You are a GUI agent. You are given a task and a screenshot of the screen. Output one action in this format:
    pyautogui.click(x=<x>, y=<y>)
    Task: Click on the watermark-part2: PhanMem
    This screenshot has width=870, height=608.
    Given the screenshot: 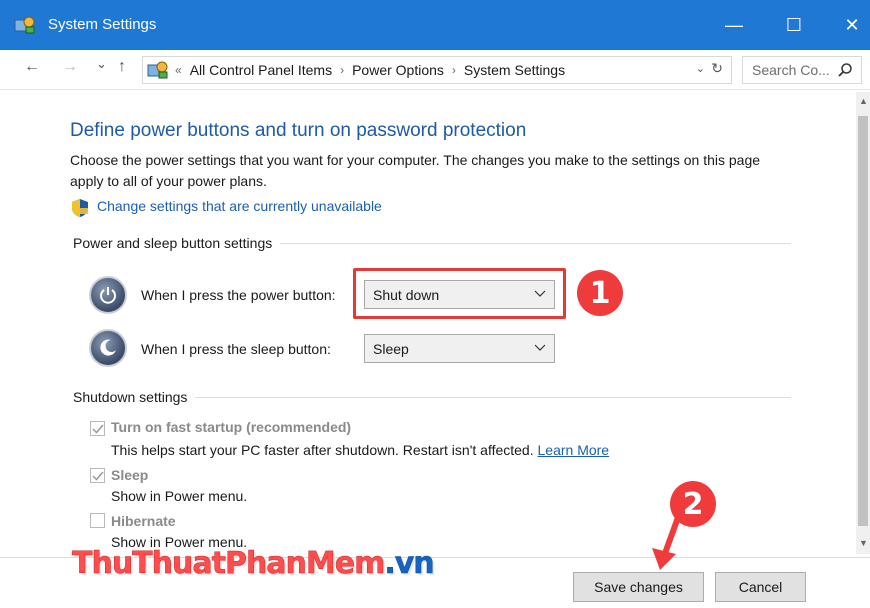 What is the action you would take?
    pyautogui.click(x=305, y=564)
    